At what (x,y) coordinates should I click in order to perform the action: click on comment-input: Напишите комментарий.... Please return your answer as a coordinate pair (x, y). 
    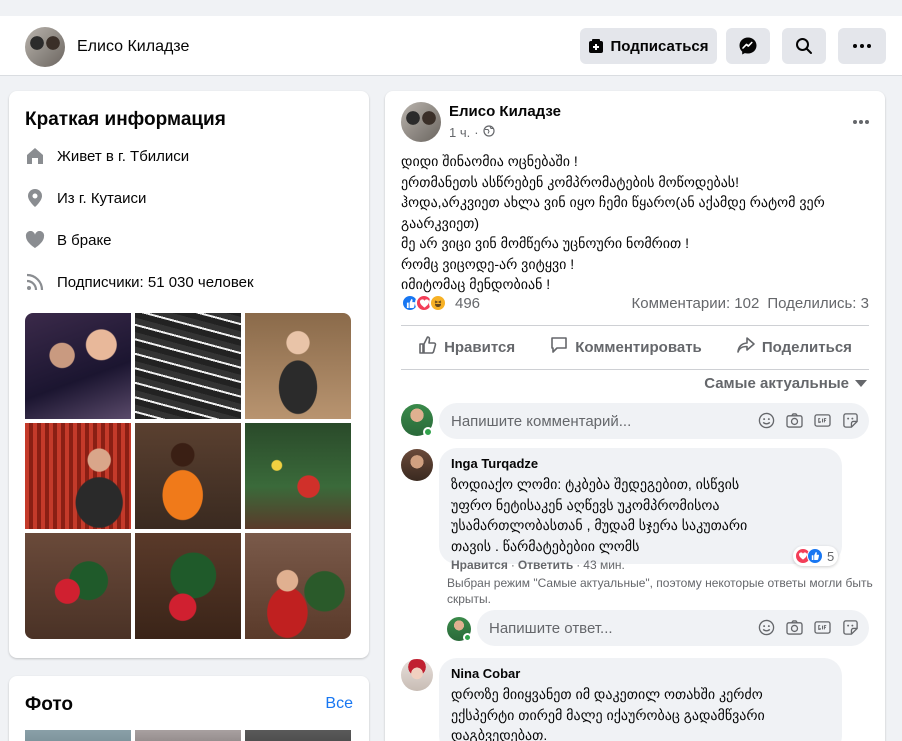
    Looking at the image, I should click on (654, 421).